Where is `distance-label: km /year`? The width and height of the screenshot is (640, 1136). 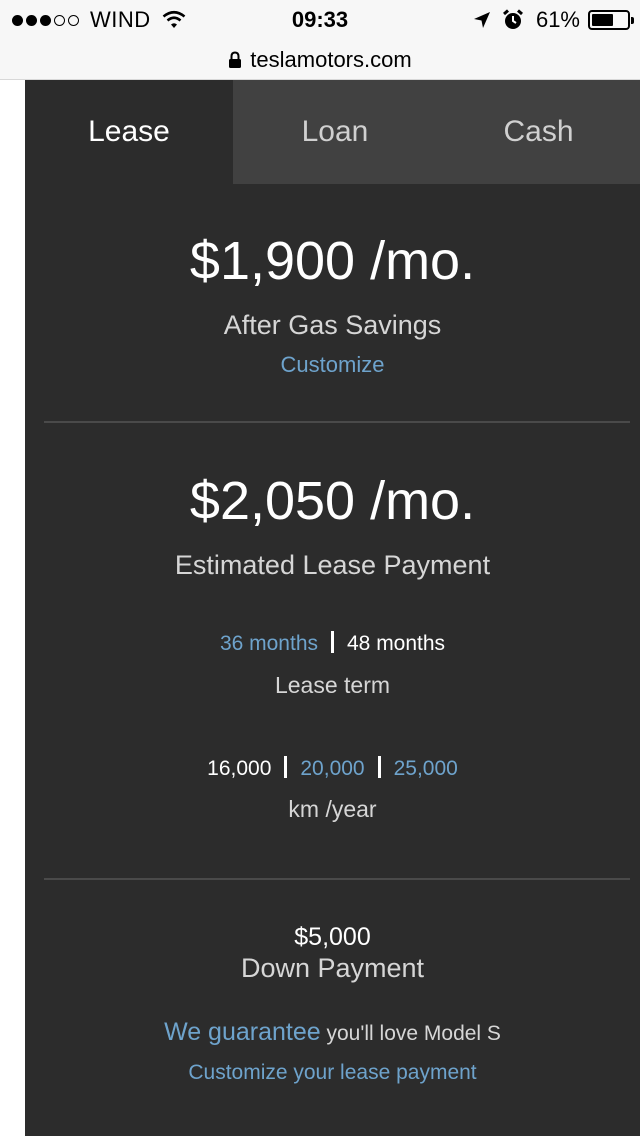 distance-label: km /year is located at coordinates (332, 809).